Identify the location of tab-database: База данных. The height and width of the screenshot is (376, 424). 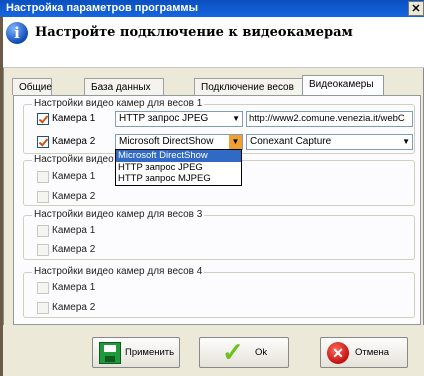
(124, 86).